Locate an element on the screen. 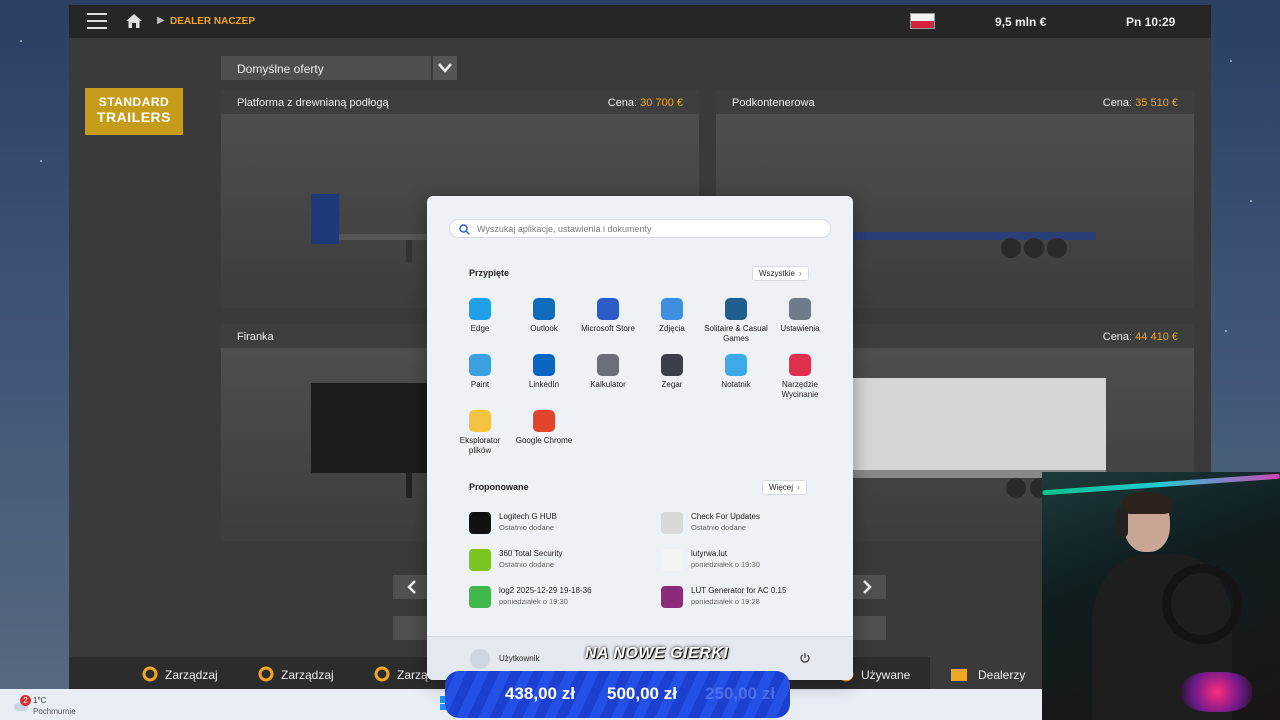 The height and width of the screenshot is (720, 1280). app-label: Zdjęcia is located at coordinates (672, 328).